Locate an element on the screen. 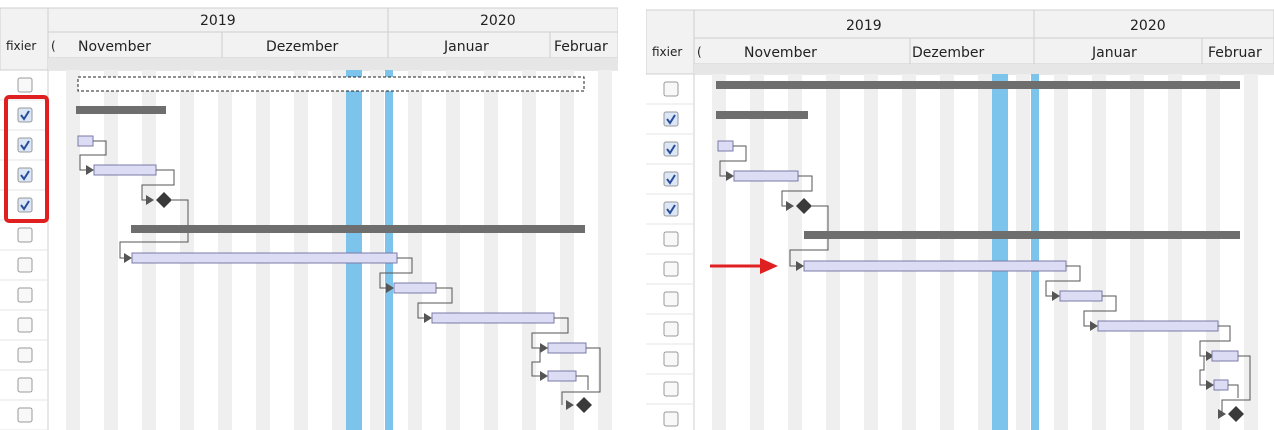  red-arrow-icon is located at coordinates (744, 266).